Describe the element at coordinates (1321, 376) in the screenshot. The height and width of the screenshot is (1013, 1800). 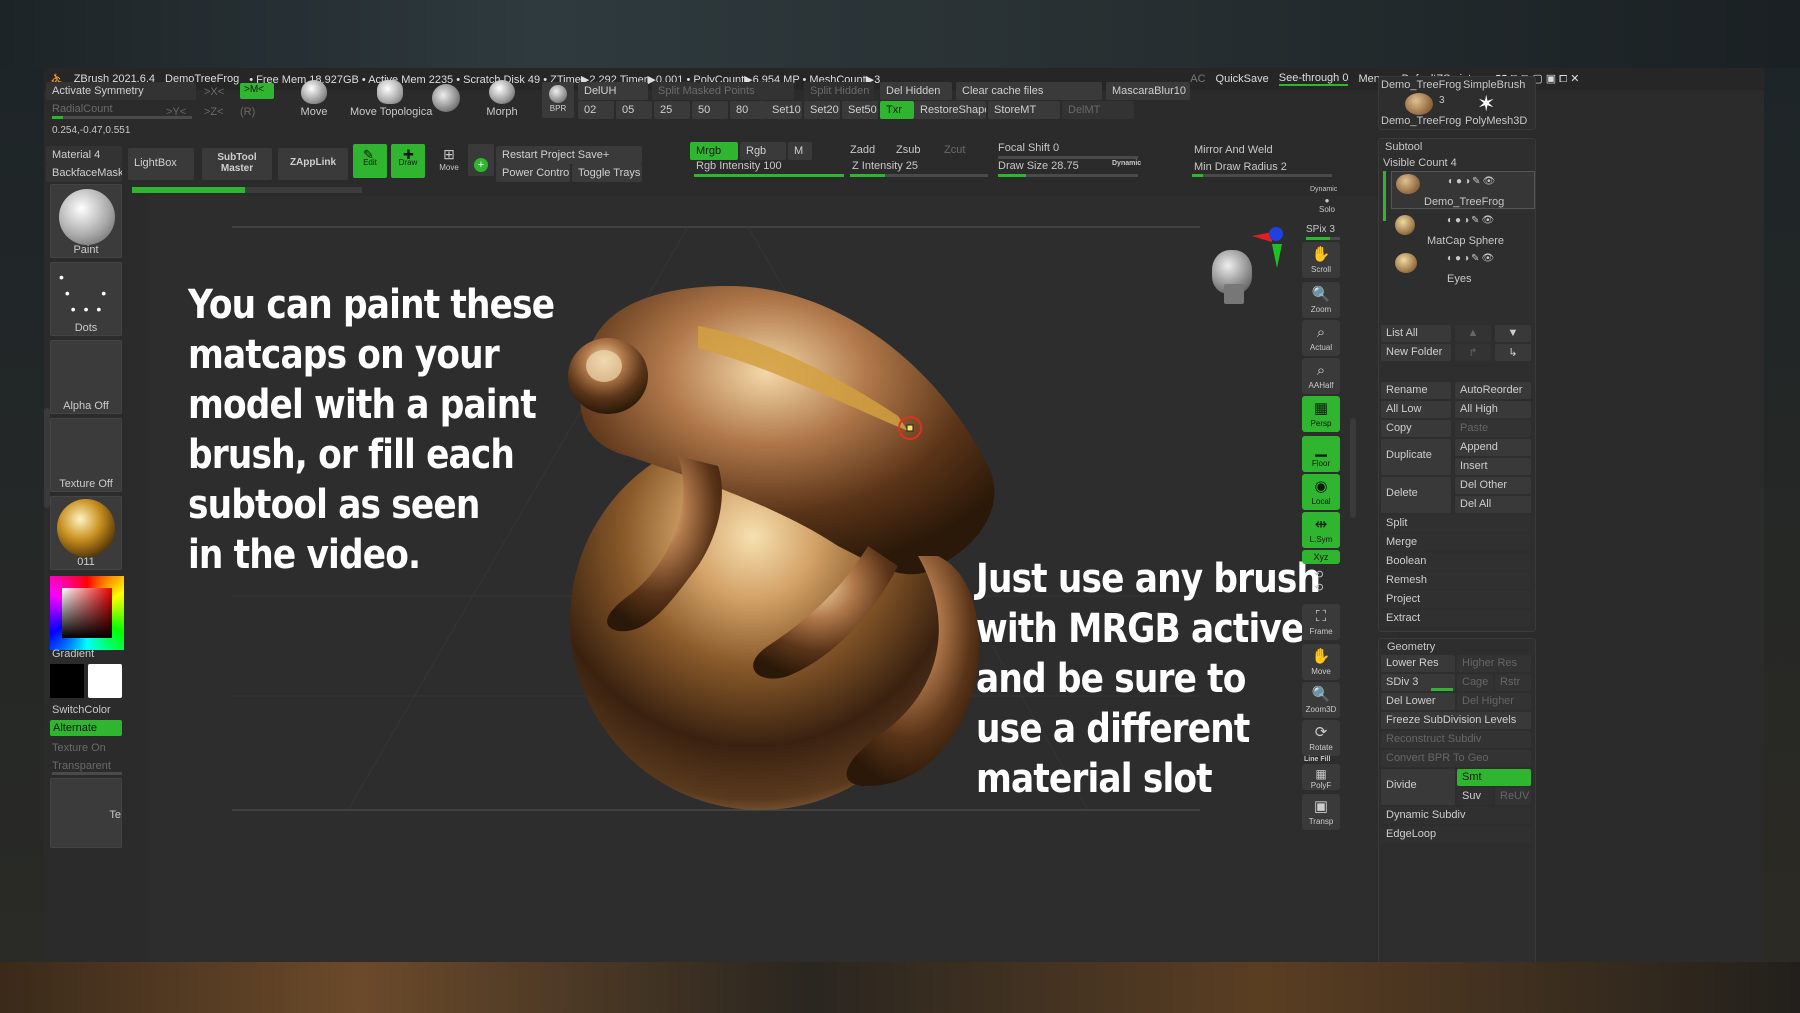
I see `aahalf-button: ⌕ AAHalf` at that location.